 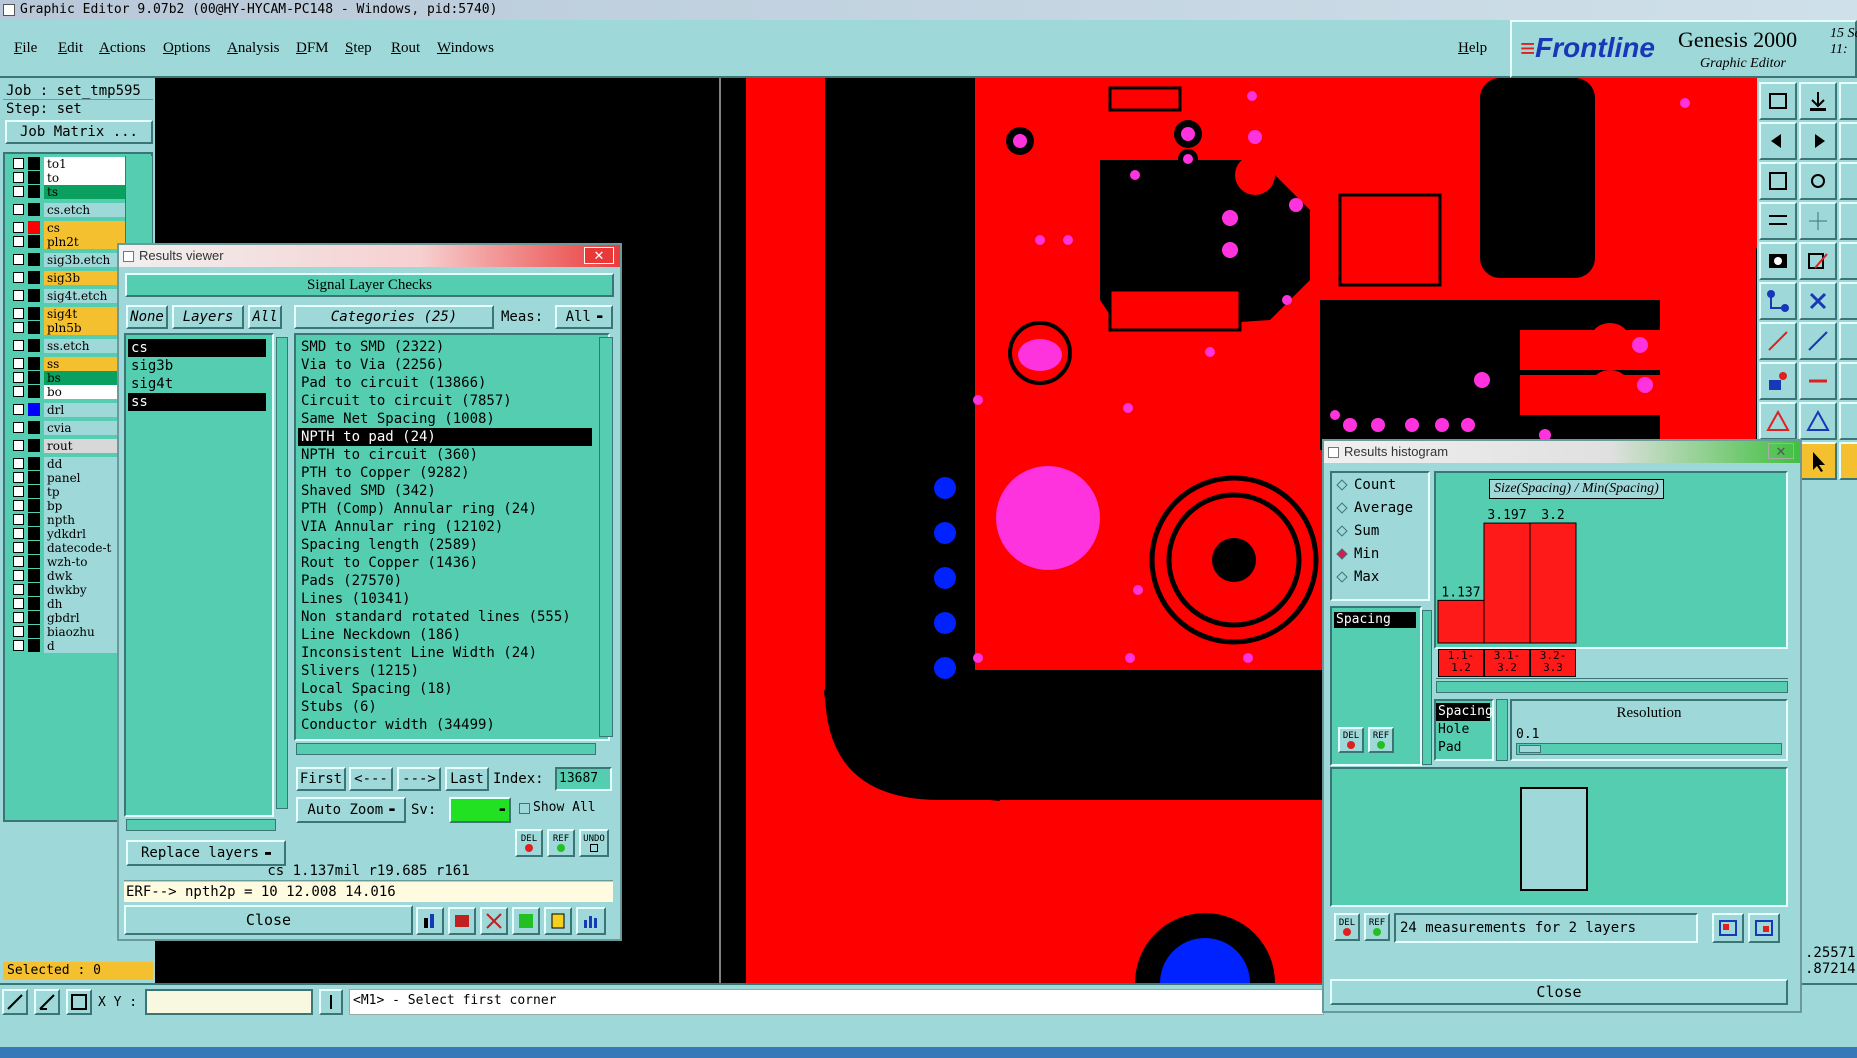 What do you see at coordinates (1463, 748) in the screenshot?
I see `type-item: Pad` at bounding box center [1463, 748].